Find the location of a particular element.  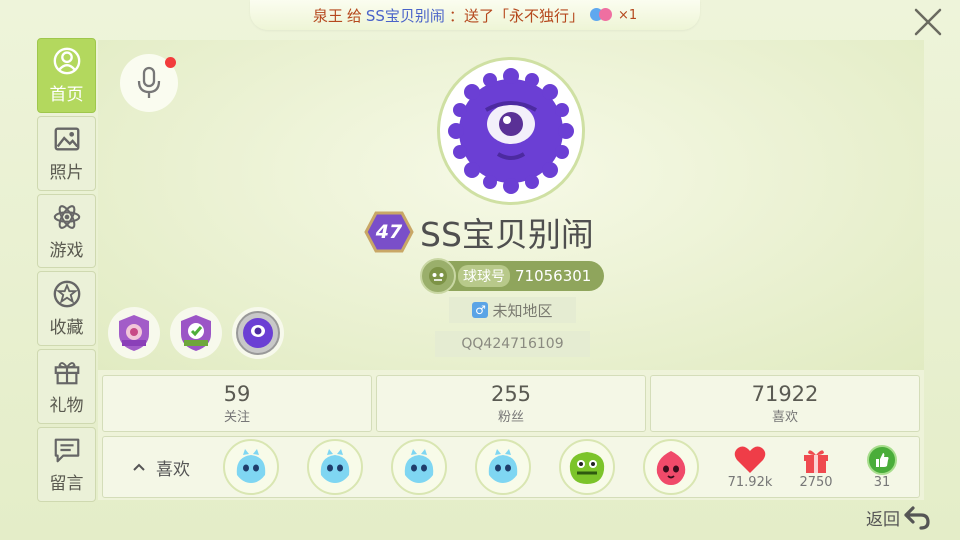

sidebar-nav: 首页 照片 游戏 收藏 礼物 留言 is located at coordinates (66, 270).